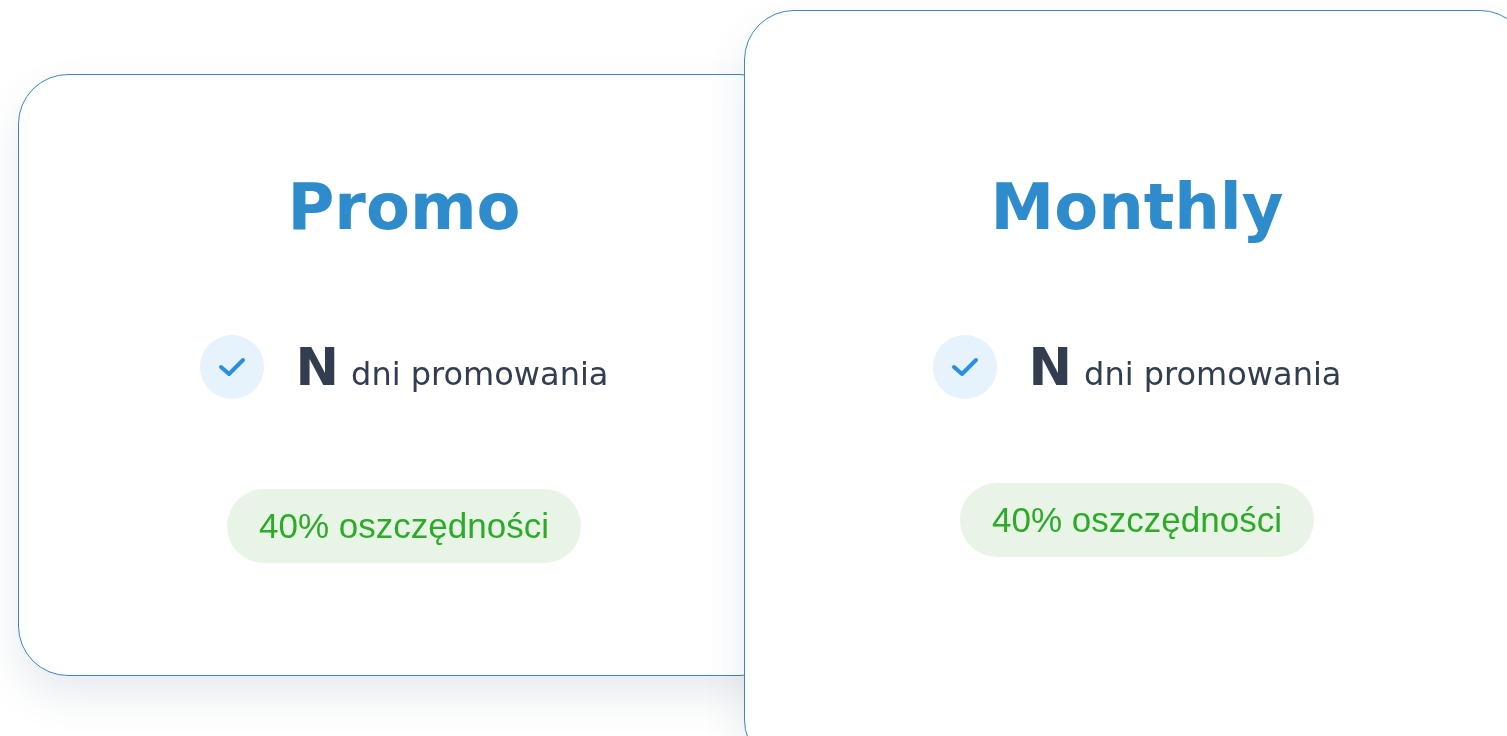 The height and width of the screenshot is (736, 1507). What do you see at coordinates (1137, 207) in the screenshot?
I see `plan-title: Monthly` at bounding box center [1137, 207].